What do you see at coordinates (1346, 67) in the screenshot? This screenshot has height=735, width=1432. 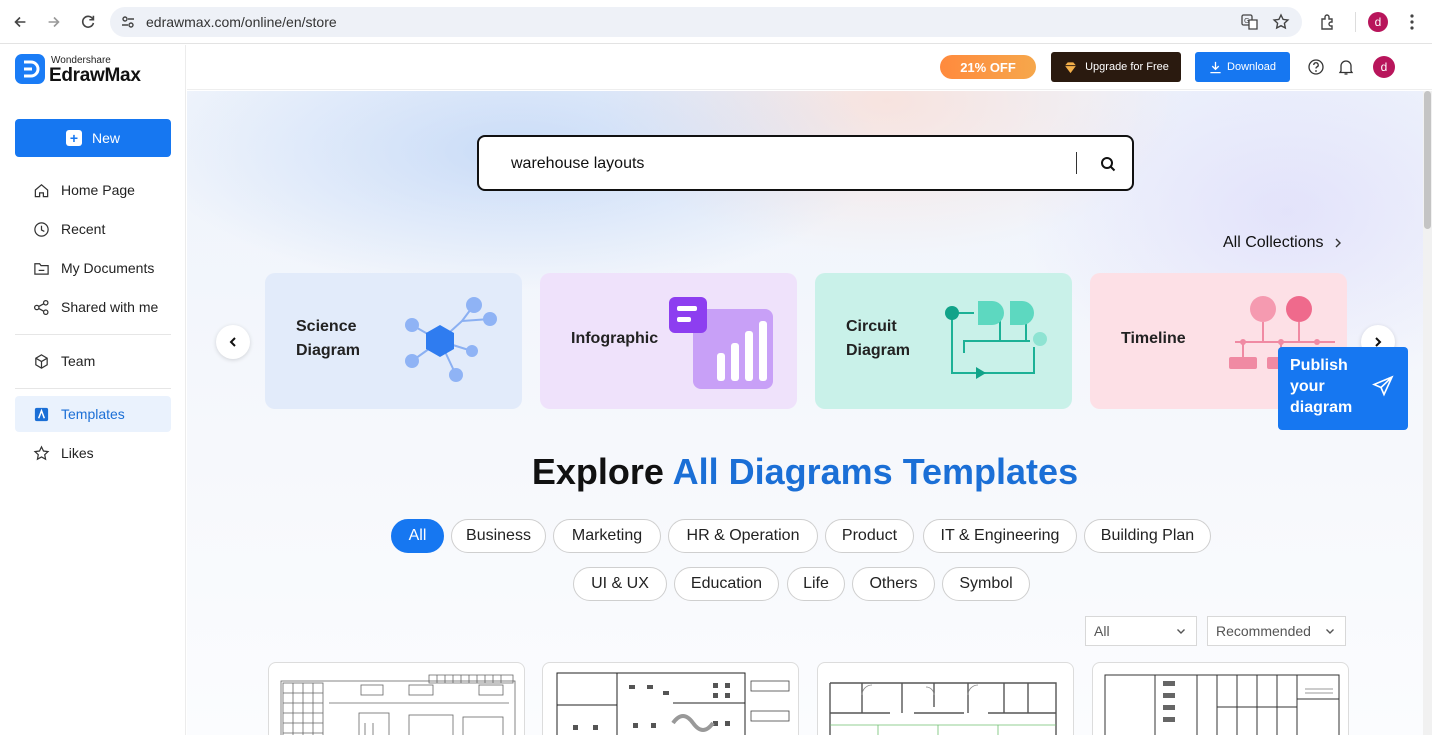 I see `notification-bell-icon` at bounding box center [1346, 67].